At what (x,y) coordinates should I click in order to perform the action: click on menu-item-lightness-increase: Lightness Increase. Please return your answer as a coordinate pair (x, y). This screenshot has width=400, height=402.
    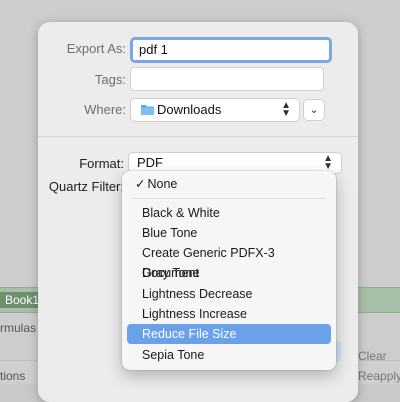
    Looking at the image, I should click on (229, 314).